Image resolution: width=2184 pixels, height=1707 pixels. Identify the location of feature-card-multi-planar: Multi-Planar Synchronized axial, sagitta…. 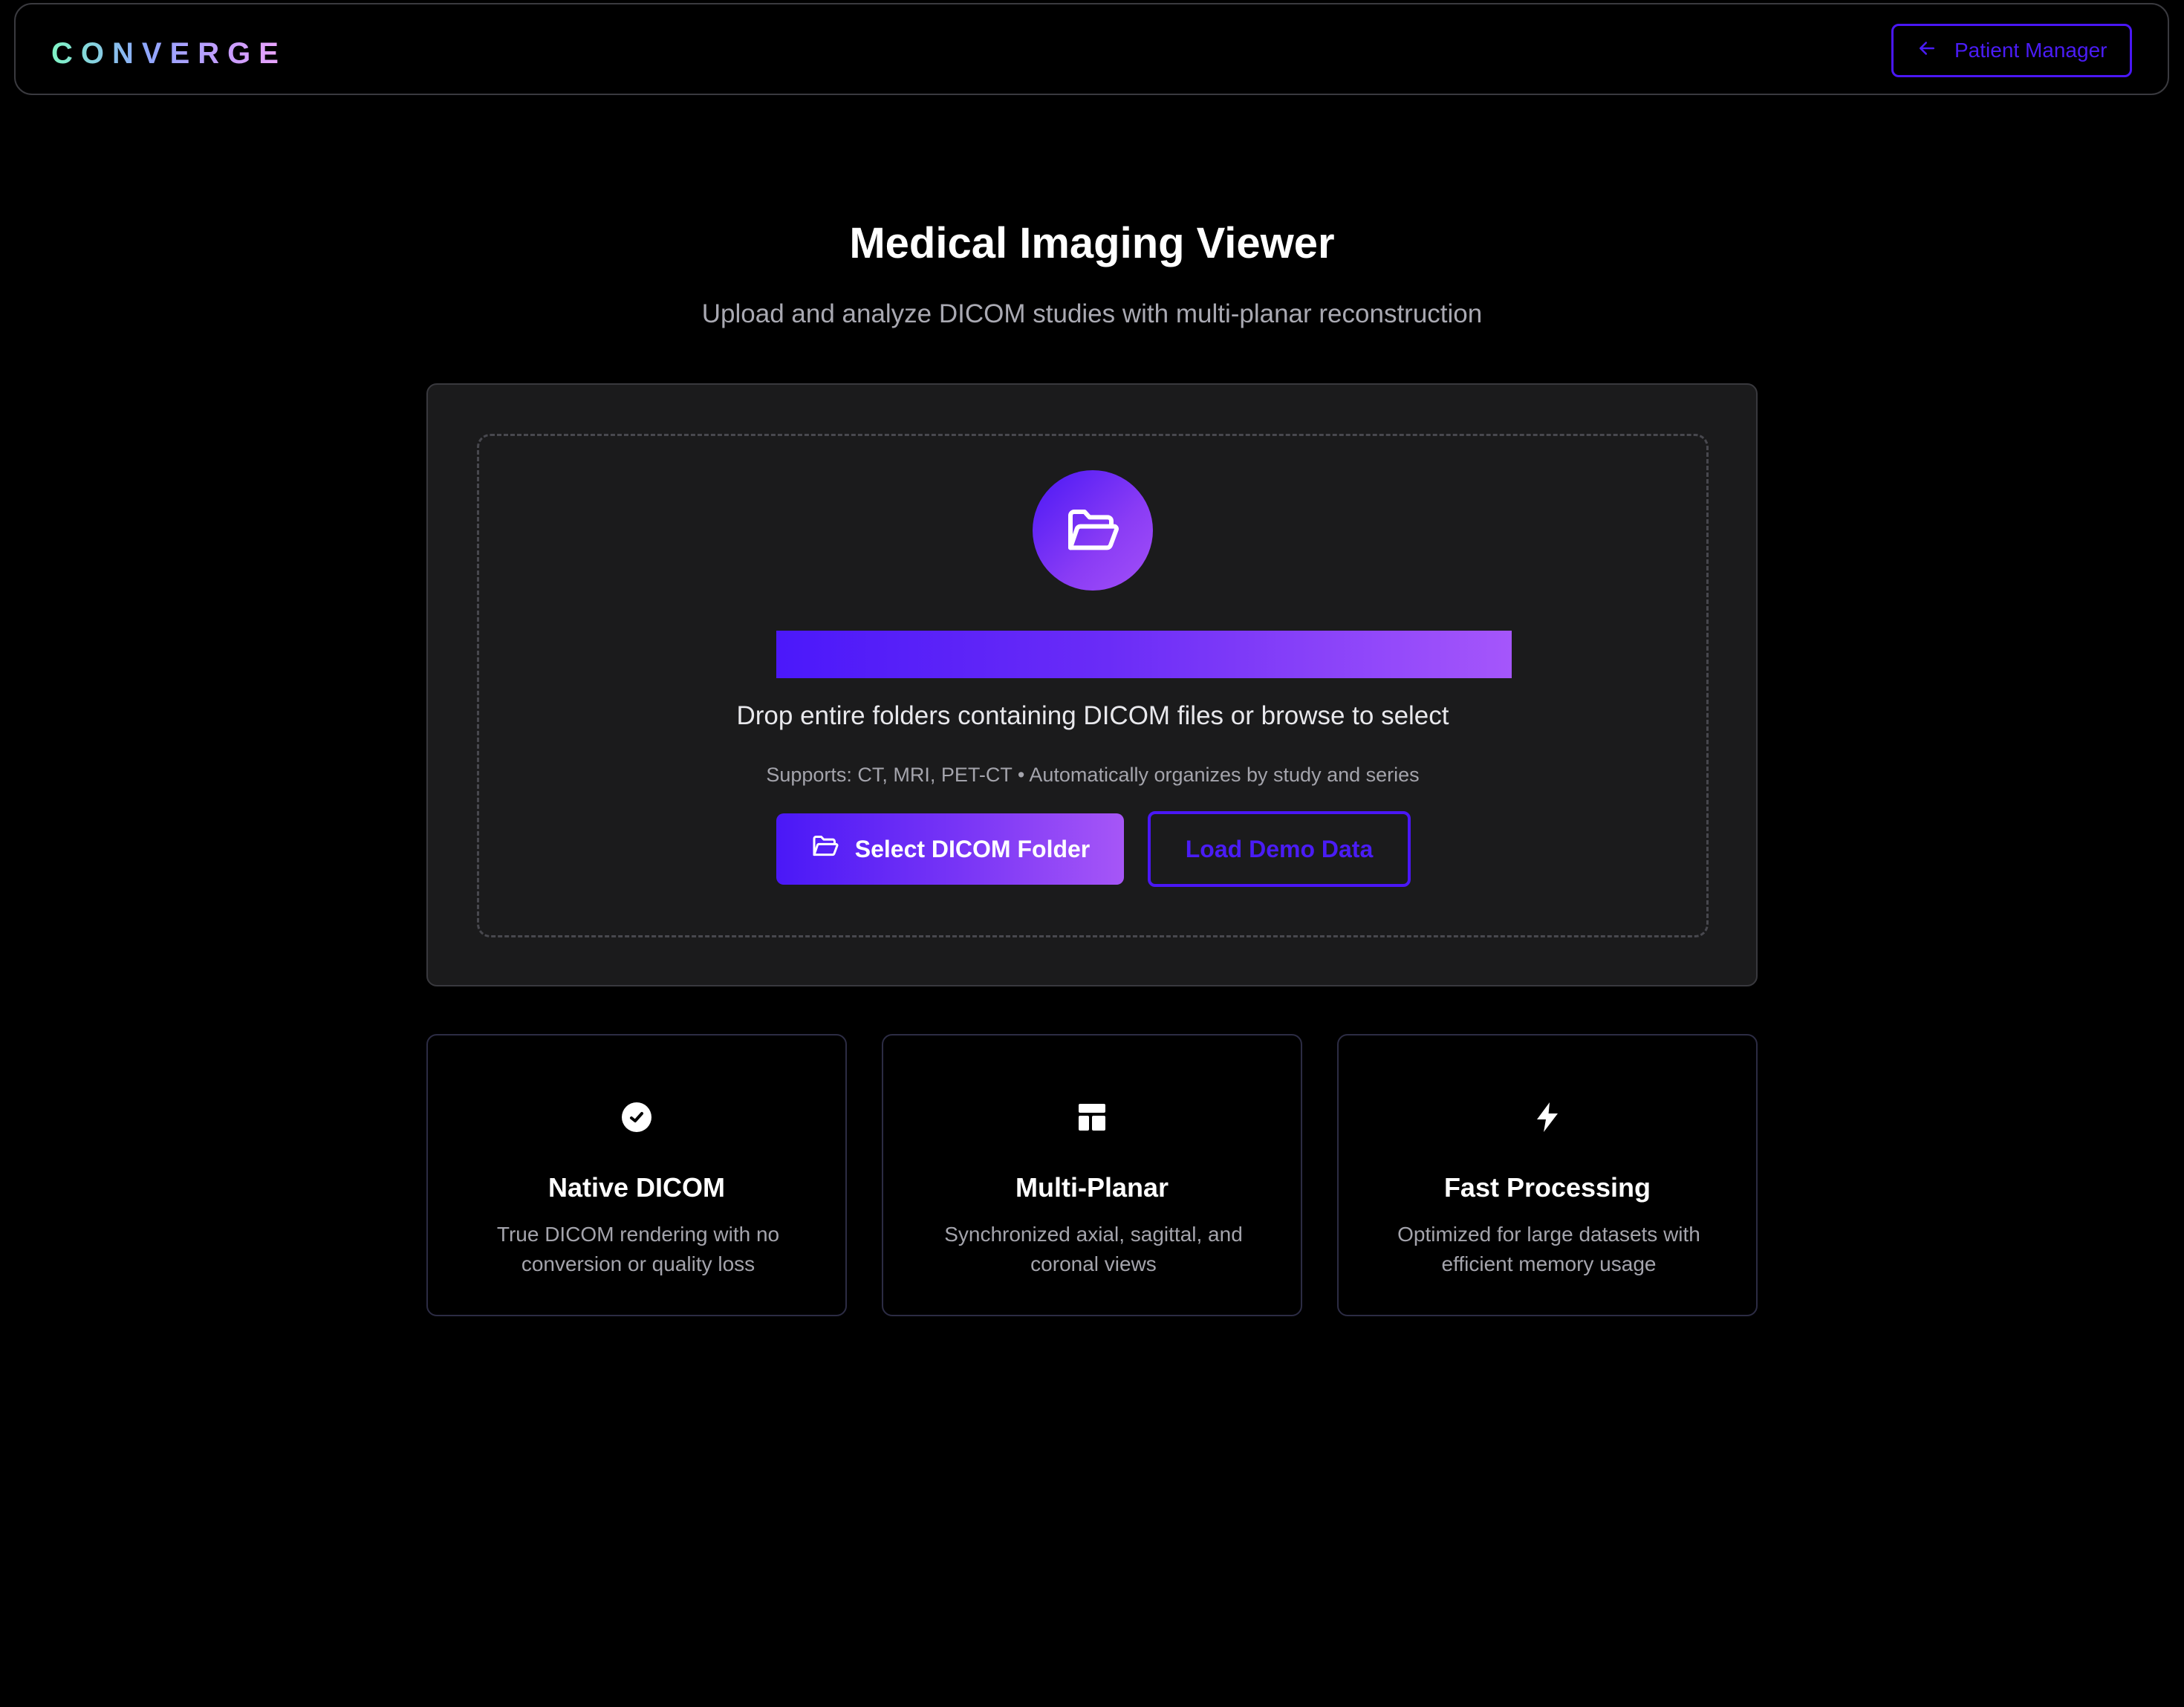
(1092, 1175).